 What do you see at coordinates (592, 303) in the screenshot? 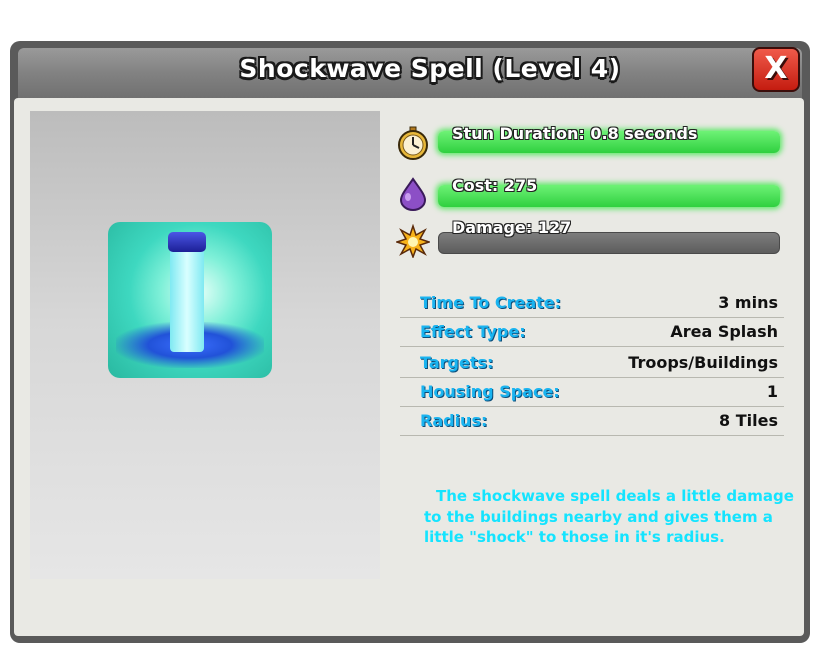
I see `detail-row: Time To Create: 3 mins` at bounding box center [592, 303].